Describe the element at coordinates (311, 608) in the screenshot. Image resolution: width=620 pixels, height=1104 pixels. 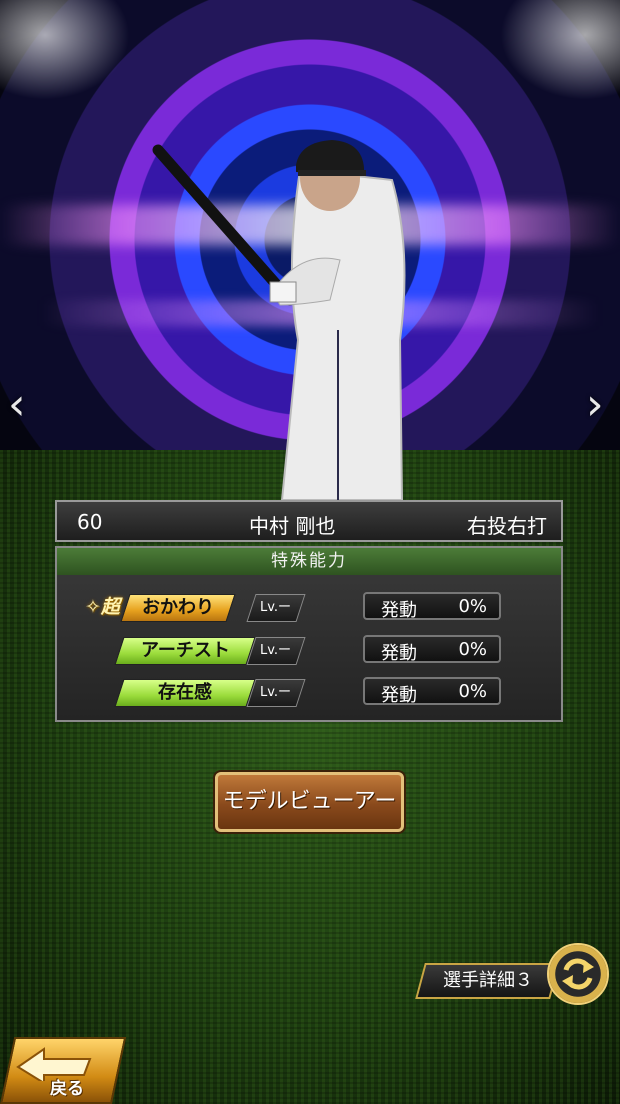
I see `ability-row: ✧超 おかわり Lv.ー 発動 0%` at that location.